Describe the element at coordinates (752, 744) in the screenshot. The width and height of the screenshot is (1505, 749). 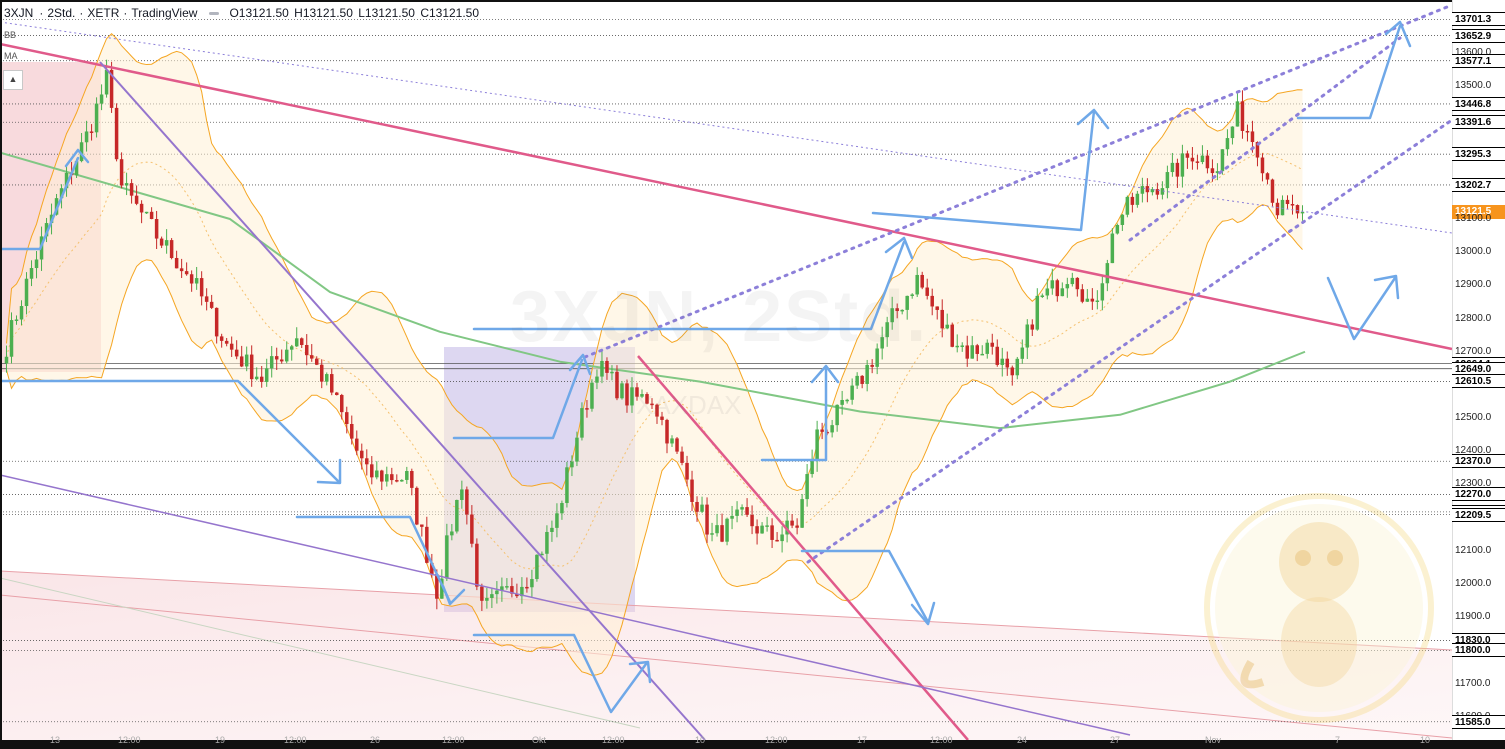
I see `time-axis-bar` at that location.